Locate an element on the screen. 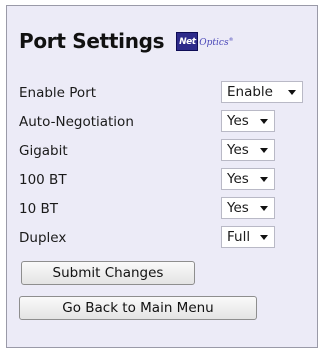 The width and height of the screenshot is (326, 356). 10bt-select: Yes is located at coordinates (248, 208).